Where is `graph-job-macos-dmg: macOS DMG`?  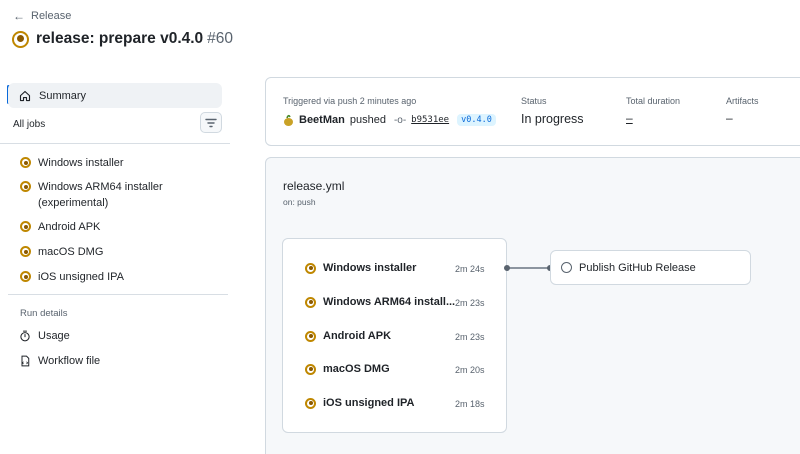
graph-job-macos-dmg: macOS DMG is located at coordinates (347, 369).